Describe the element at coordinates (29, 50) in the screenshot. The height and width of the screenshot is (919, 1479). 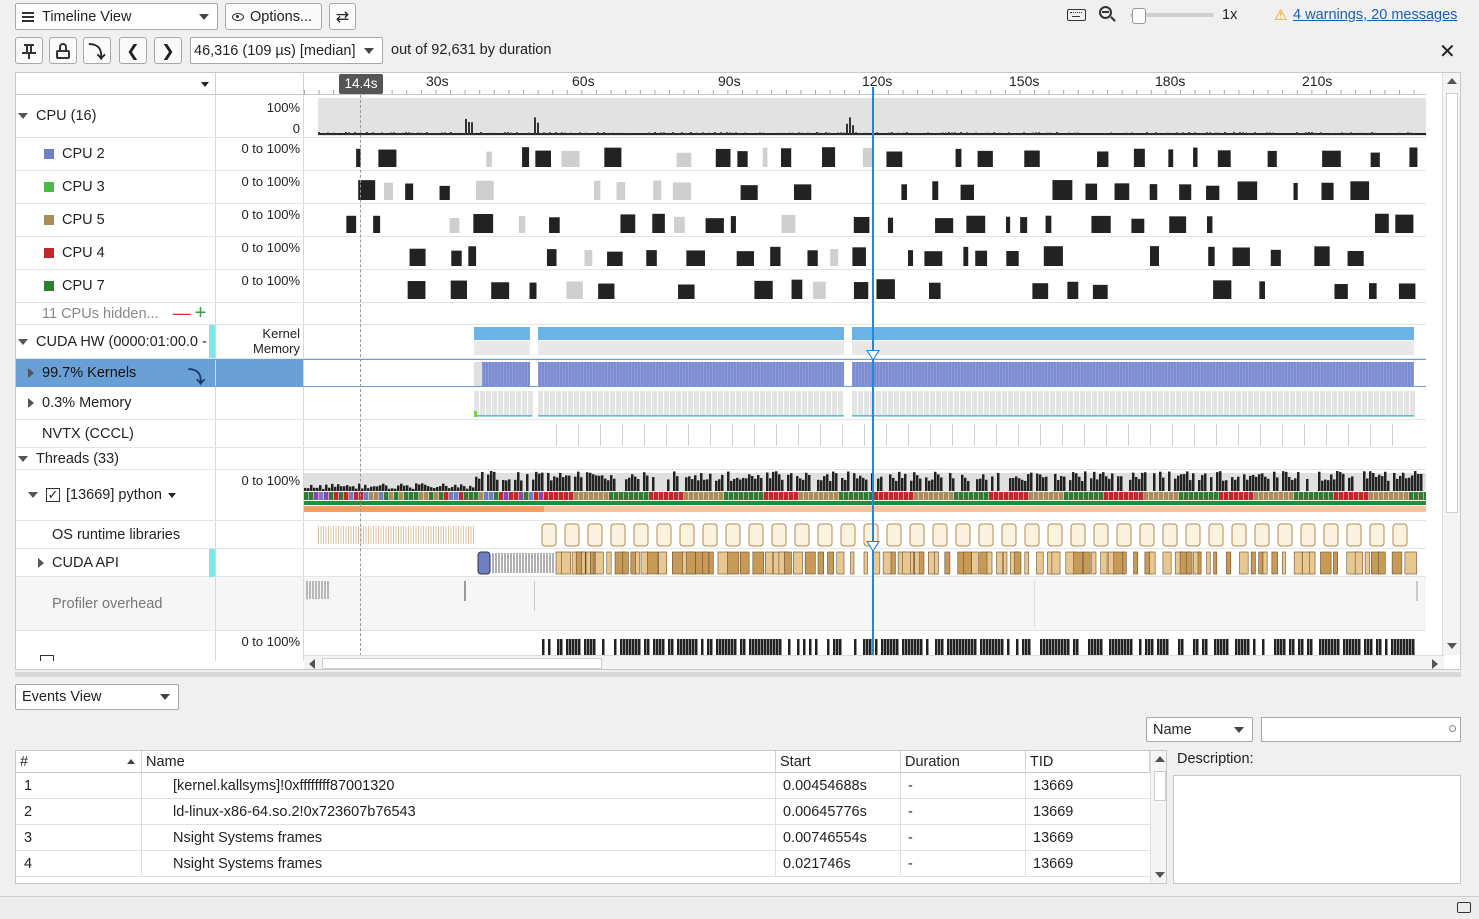
I see `pin-button` at that location.